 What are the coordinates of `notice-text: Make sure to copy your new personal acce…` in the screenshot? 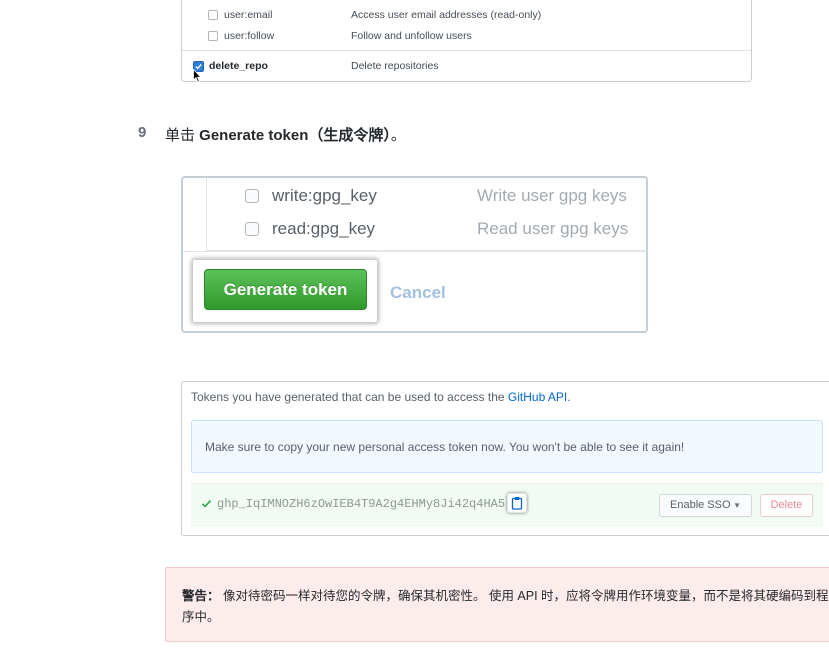 It's located at (445, 447).